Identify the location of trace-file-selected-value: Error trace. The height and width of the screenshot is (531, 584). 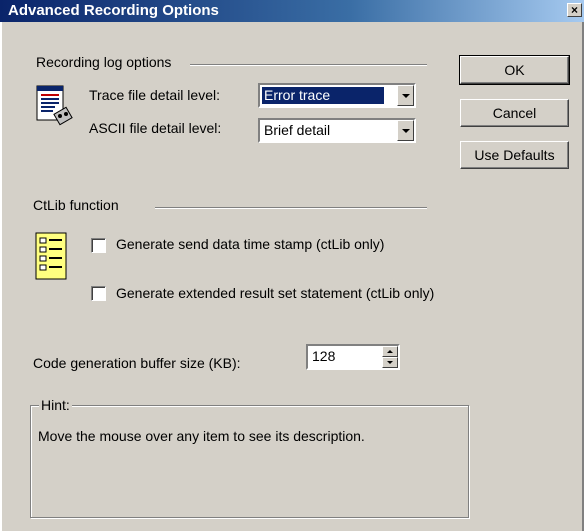
(323, 95).